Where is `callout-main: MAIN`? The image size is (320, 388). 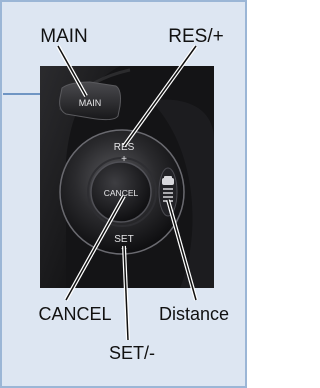
callout-main: MAIN is located at coordinates (64, 36).